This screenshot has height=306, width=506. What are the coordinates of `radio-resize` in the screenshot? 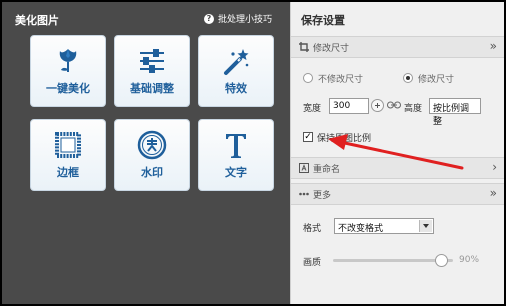 It's located at (408, 78).